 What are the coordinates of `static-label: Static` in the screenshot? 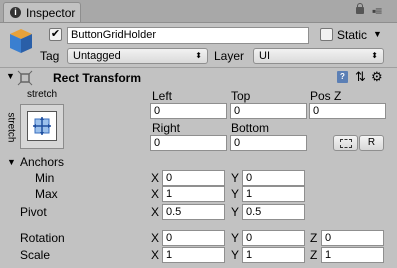 It's located at (352, 35).